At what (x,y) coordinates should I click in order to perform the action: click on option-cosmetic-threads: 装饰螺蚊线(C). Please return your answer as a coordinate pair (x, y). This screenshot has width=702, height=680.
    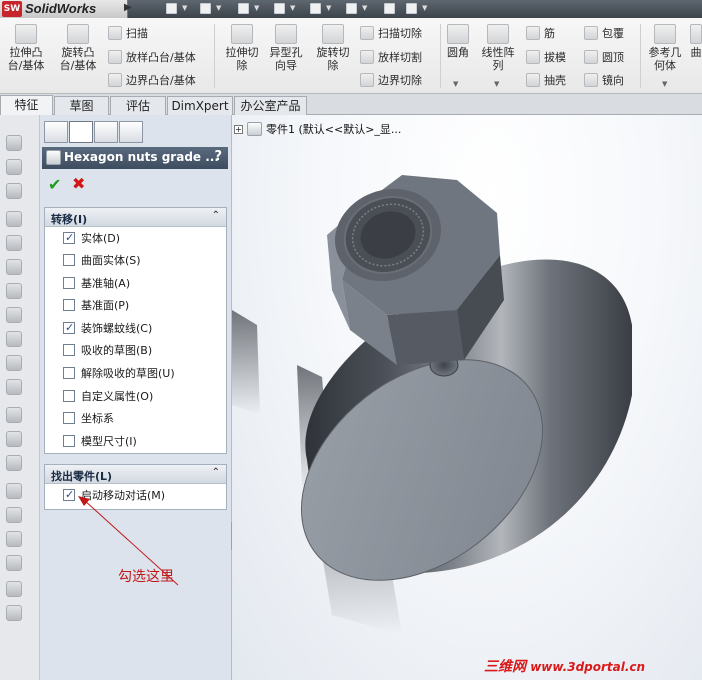
    Looking at the image, I should click on (107, 328).